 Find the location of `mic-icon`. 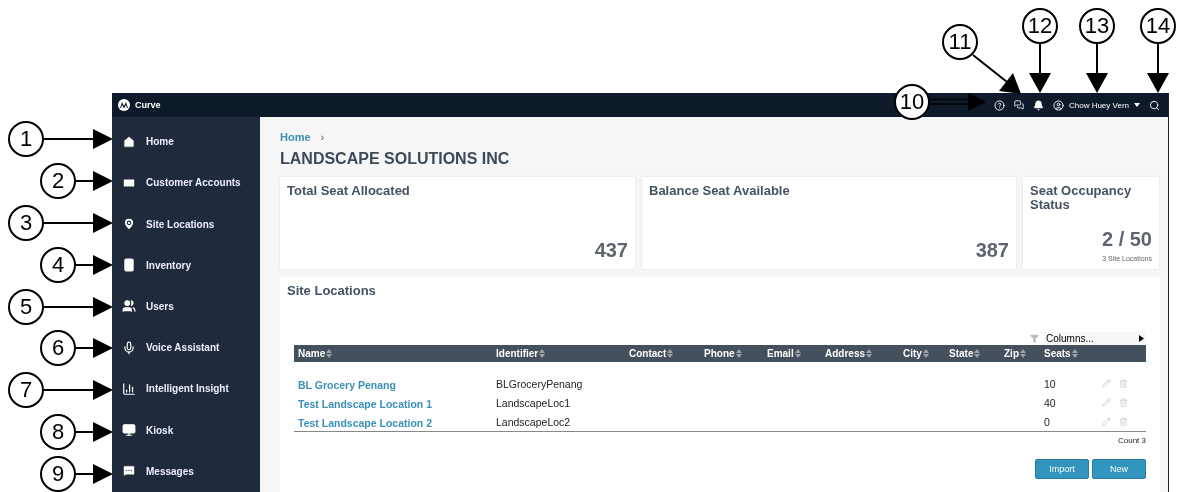

mic-icon is located at coordinates (129, 347).